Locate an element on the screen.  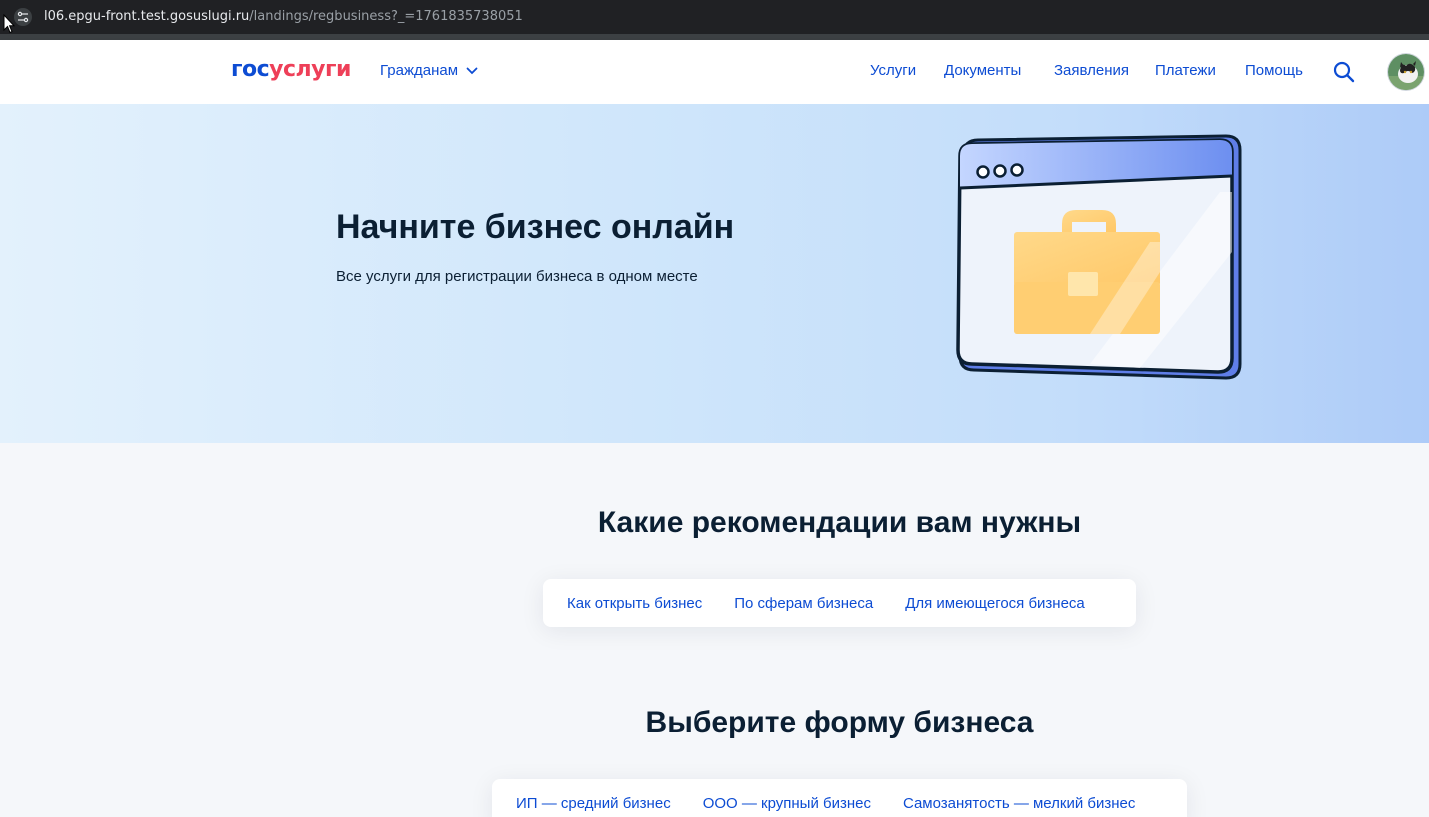
url-path: /landings/regbusiness?_=1761835738051 is located at coordinates (386, 16).